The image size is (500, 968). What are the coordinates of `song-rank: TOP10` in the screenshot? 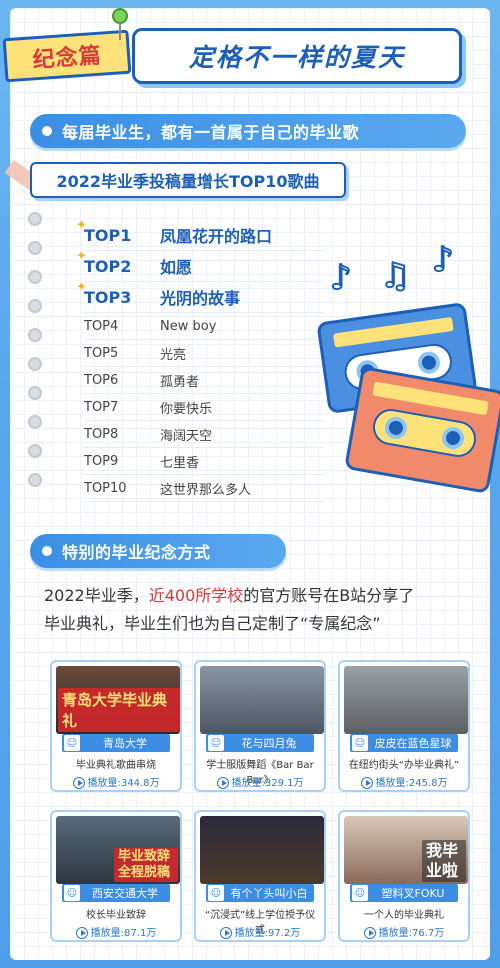 It's located at (105, 488).